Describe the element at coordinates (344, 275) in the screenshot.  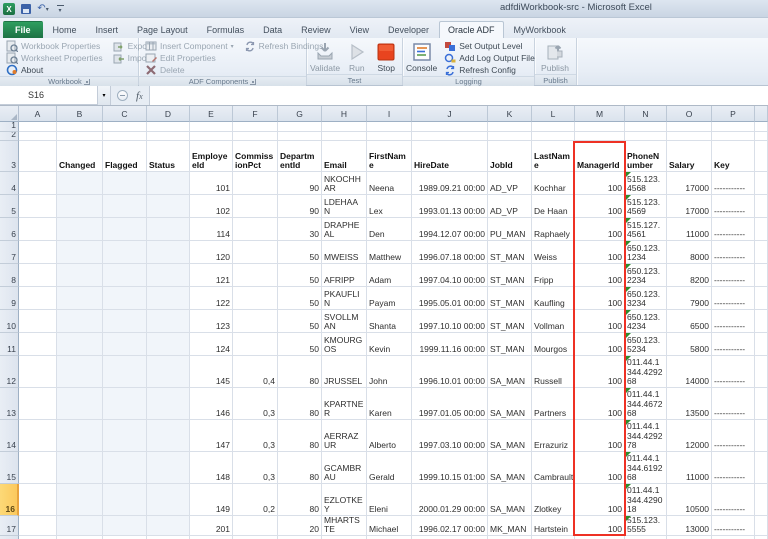
I see `cell-H8: AFRIPP` at that location.